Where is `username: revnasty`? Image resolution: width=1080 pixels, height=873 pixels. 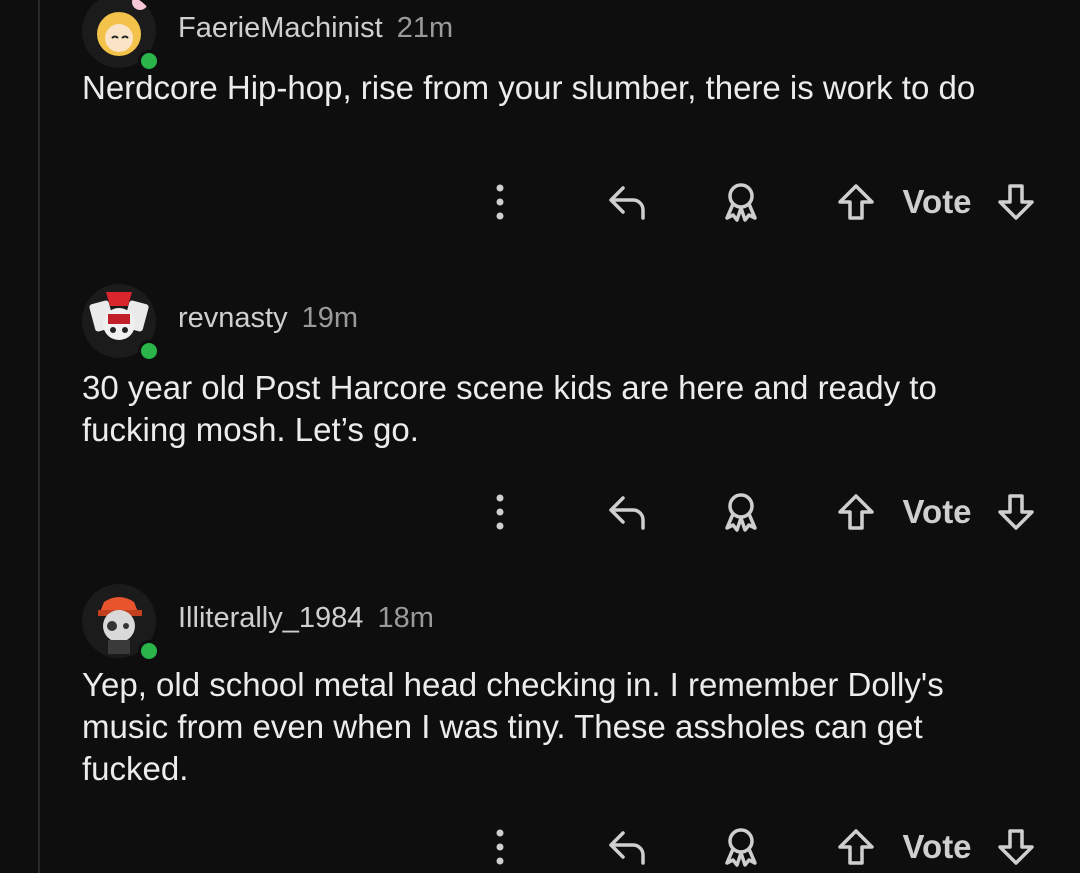
username: revnasty is located at coordinates (233, 318).